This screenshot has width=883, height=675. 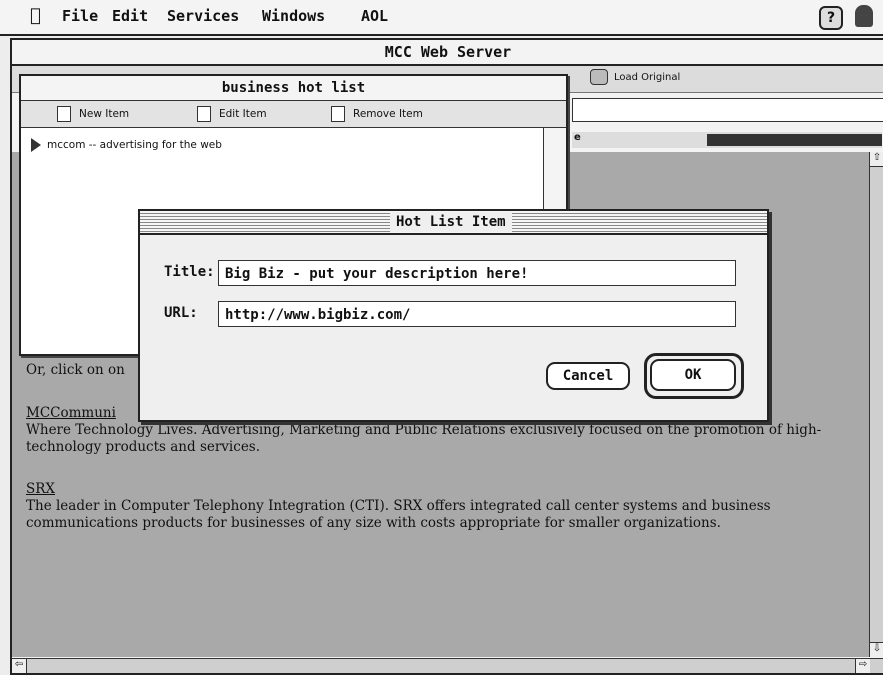 What do you see at coordinates (727, 110) in the screenshot?
I see `url-field` at bounding box center [727, 110].